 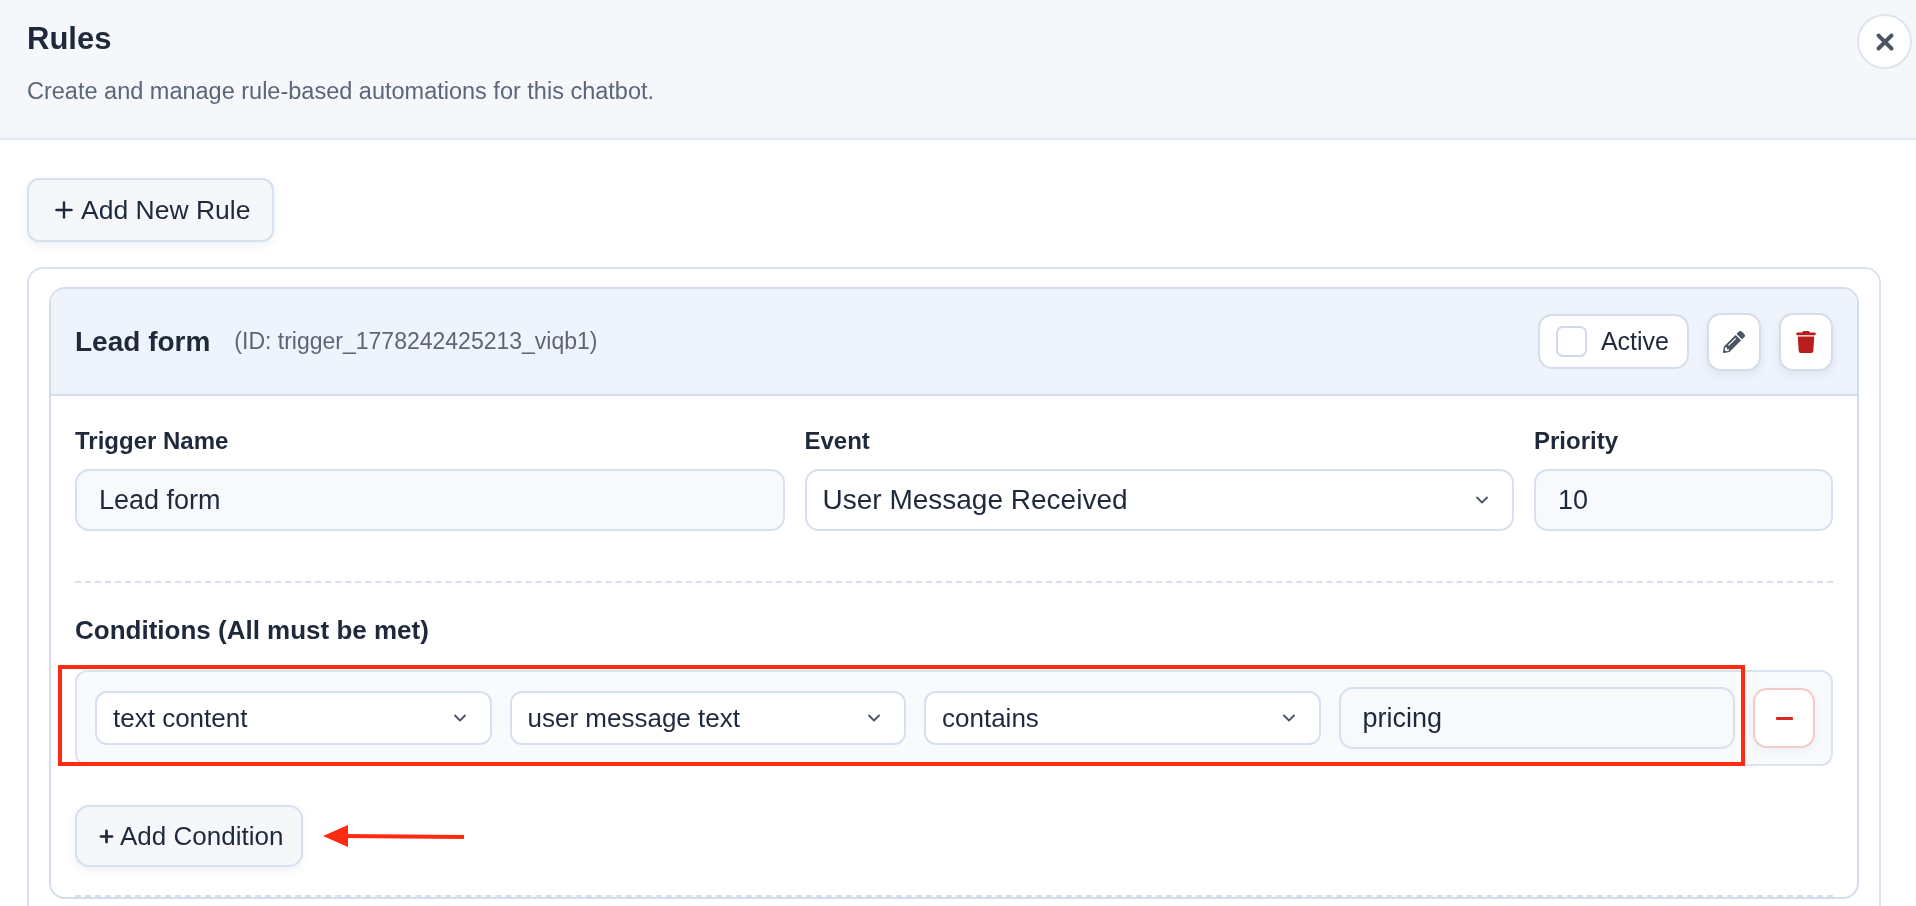 I want to click on field-label: Event, so click(x=837, y=441).